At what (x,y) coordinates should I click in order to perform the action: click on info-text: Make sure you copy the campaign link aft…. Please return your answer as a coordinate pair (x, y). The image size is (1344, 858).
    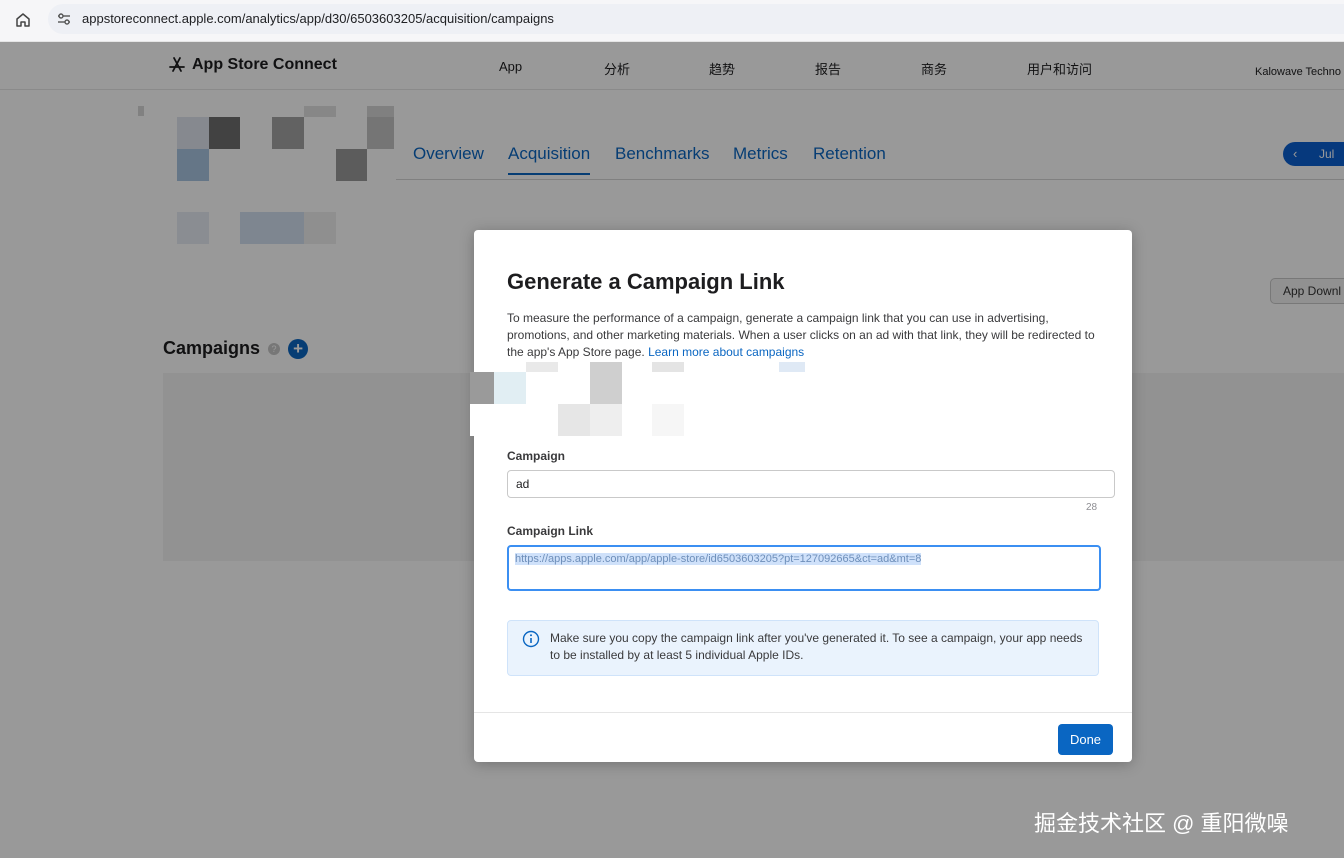
    Looking at the image, I should click on (816, 646).